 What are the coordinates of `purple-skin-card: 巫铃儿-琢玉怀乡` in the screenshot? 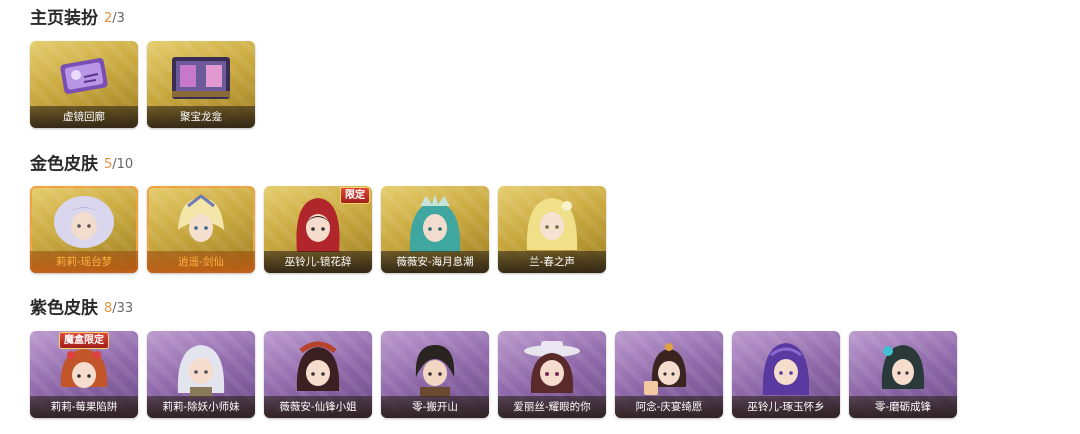 It's located at (786, 374).